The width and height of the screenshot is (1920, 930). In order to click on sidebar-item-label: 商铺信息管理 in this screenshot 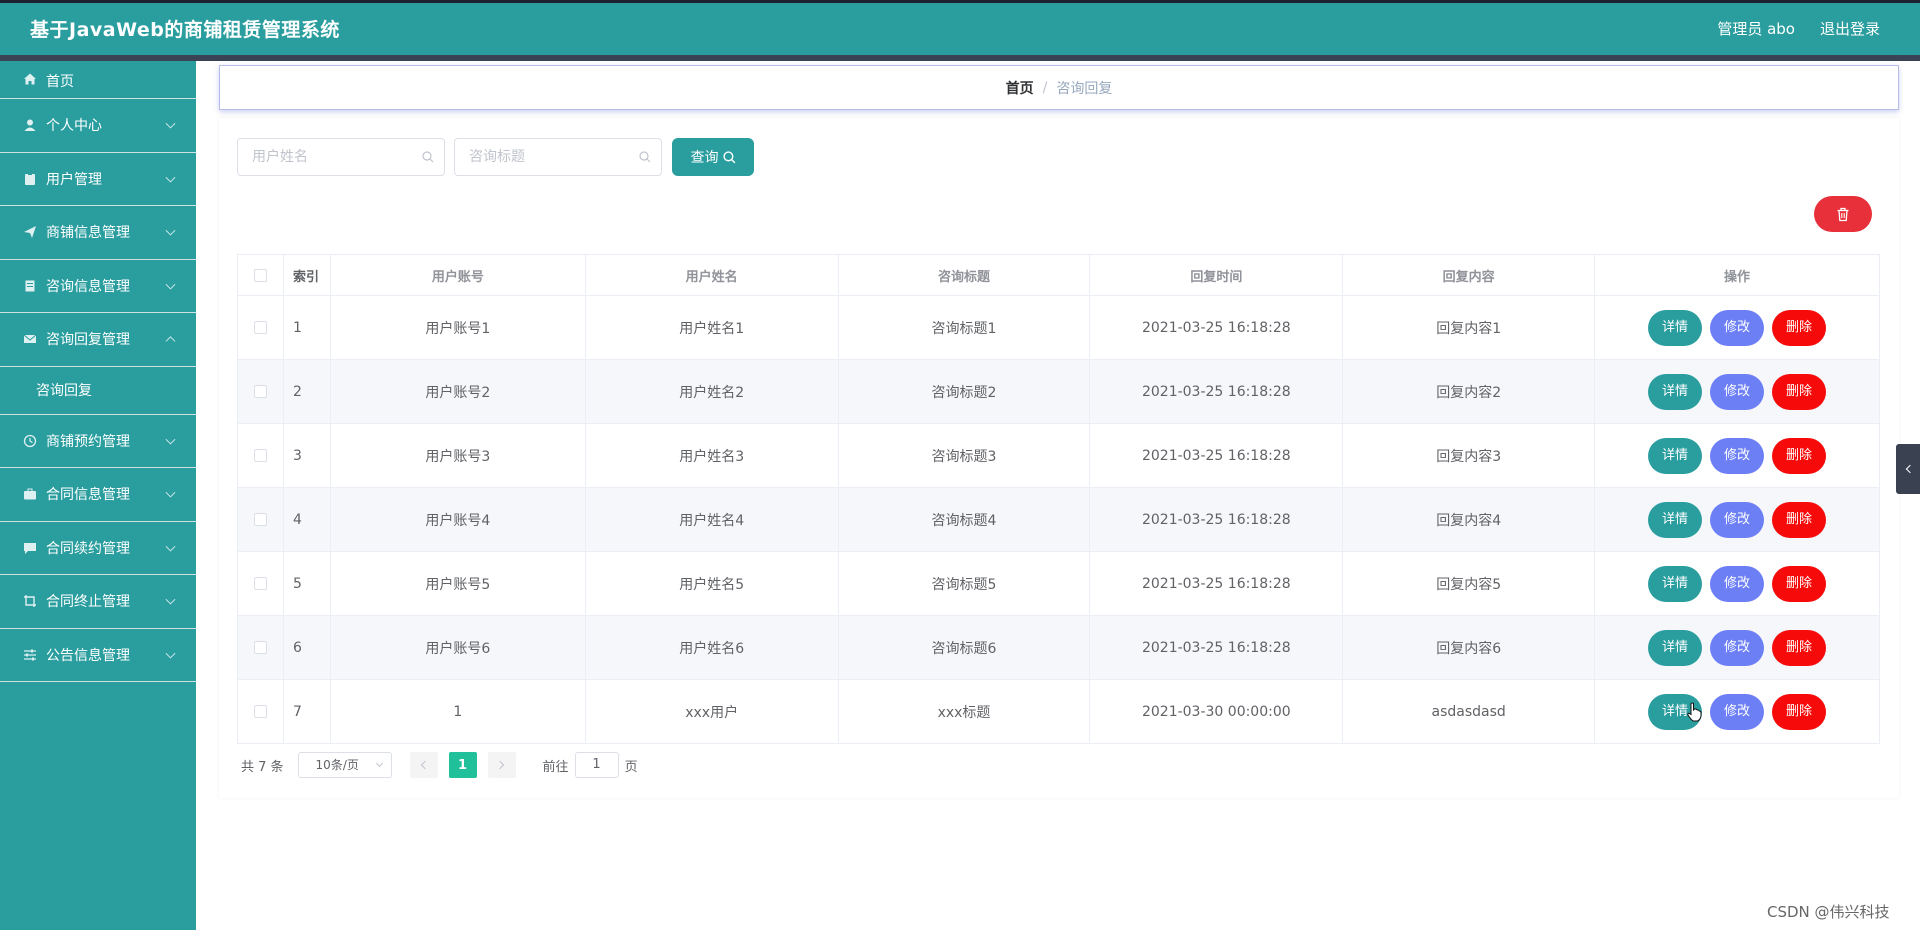, I will do `click(88, 233)`.